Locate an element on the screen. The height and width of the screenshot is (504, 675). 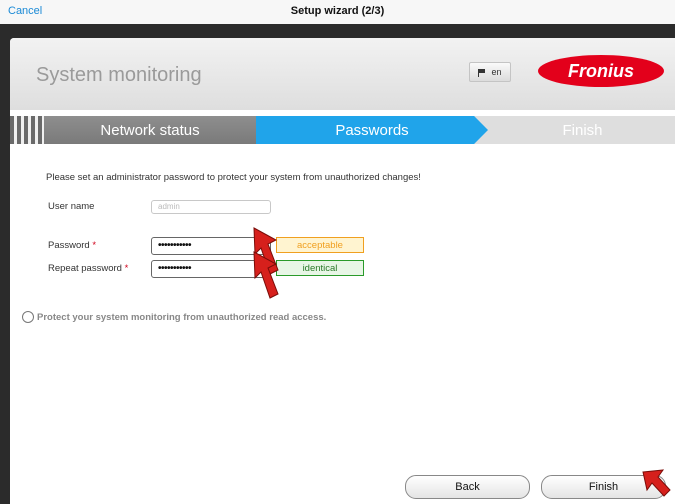
fronius-logo: Fronius is located at coordinates (601, 71).